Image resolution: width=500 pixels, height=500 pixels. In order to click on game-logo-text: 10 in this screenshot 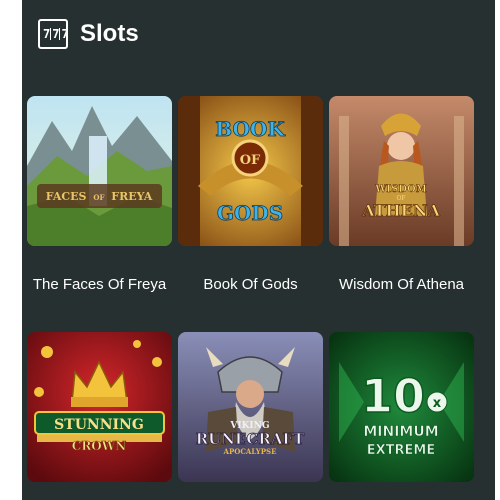, I will do `click(393, 396)`.